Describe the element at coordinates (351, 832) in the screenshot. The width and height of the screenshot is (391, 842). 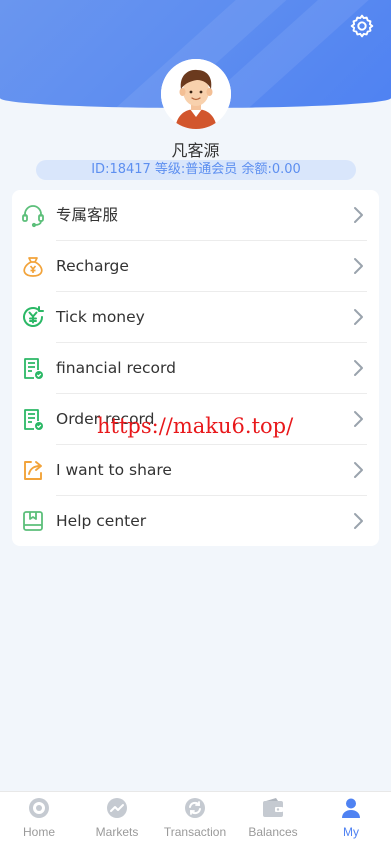
I see `tab-label: My` at that location.